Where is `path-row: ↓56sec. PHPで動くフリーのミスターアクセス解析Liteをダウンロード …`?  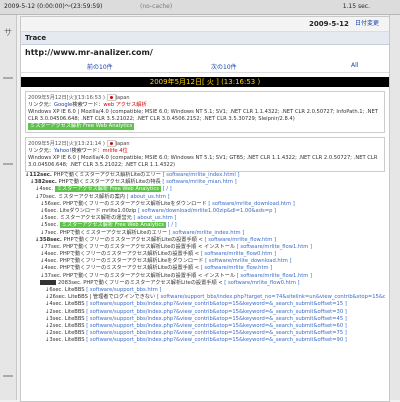
path-row: ↓56sec. PHPで動くフリーのミスターアクセス解析Liteをダウンロード … is located at coordinates (205, 204).